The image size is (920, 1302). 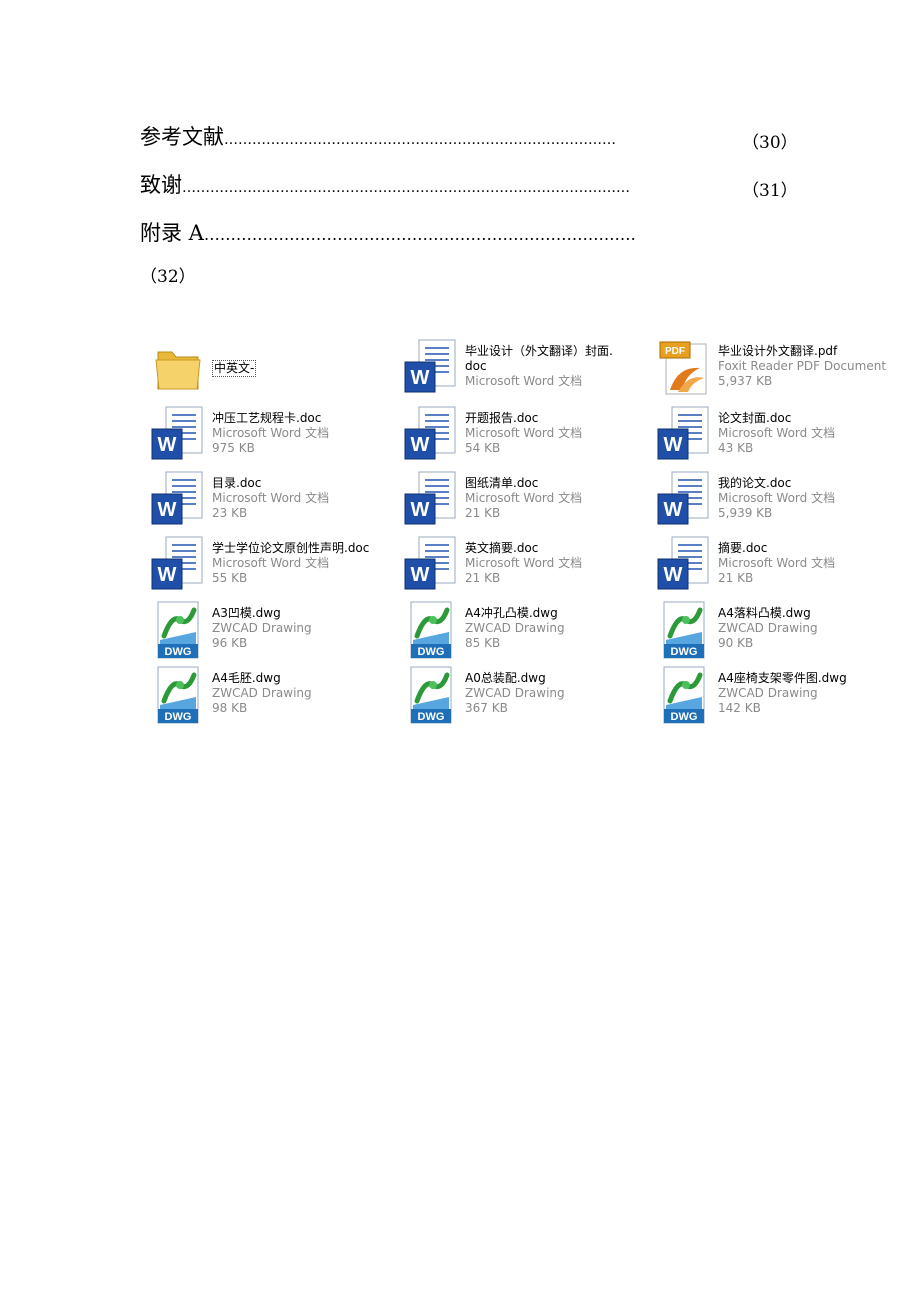 I want to click on pdf-icon: PDF, so click(x=684, y=369).